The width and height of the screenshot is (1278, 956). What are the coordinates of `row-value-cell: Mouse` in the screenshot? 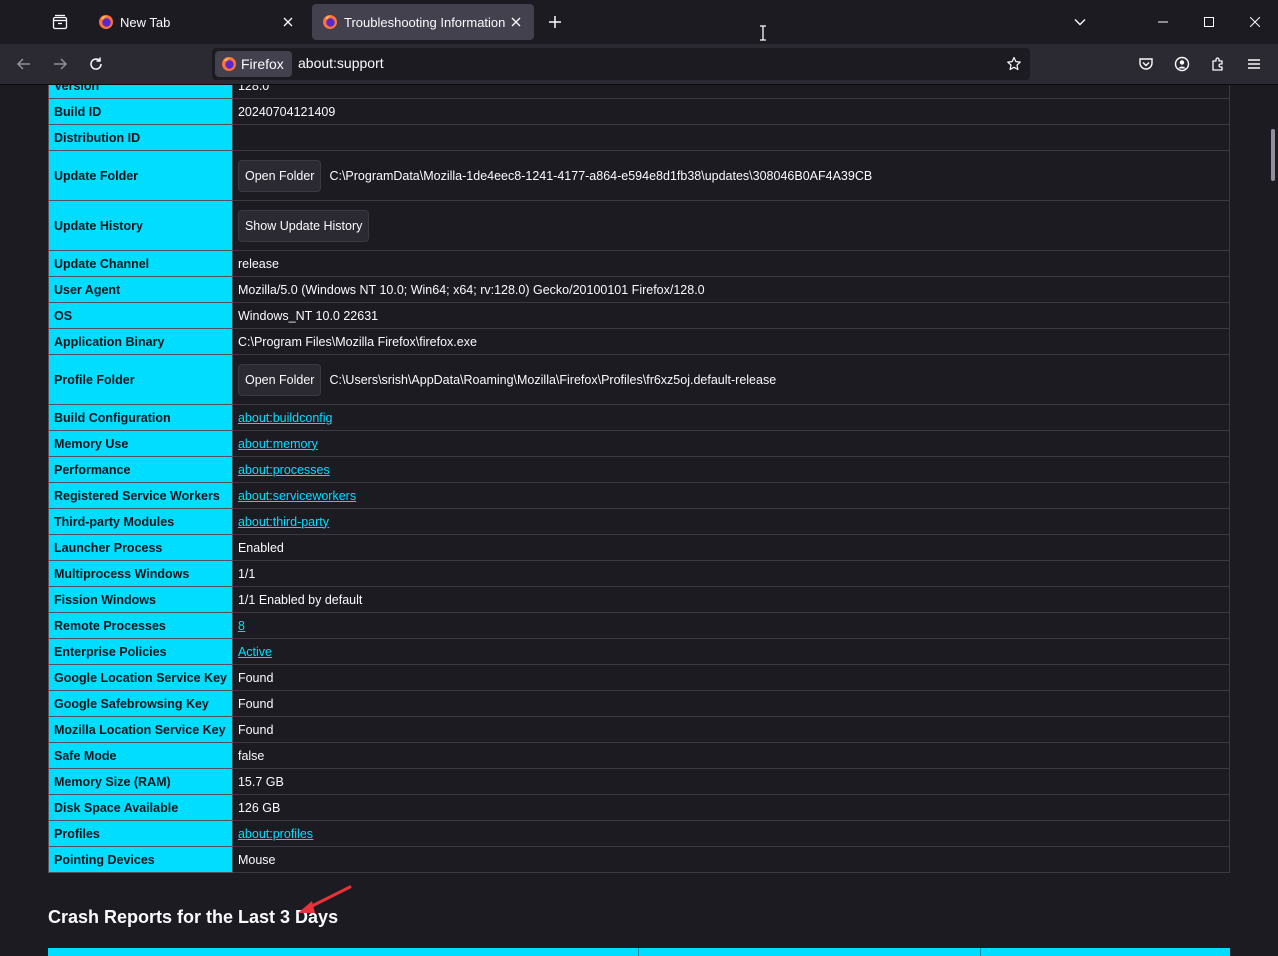 It's located at (731, 859).